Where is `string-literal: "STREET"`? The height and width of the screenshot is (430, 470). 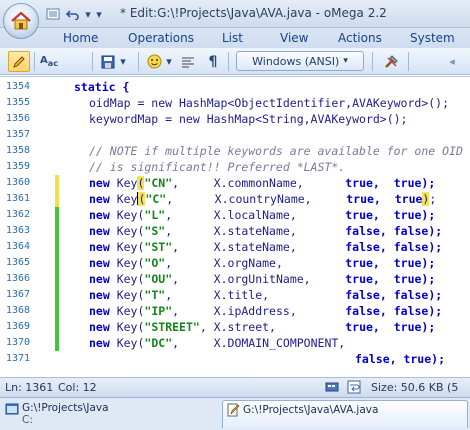
string-literal: "STREET" is located at coordinates (172, 327).